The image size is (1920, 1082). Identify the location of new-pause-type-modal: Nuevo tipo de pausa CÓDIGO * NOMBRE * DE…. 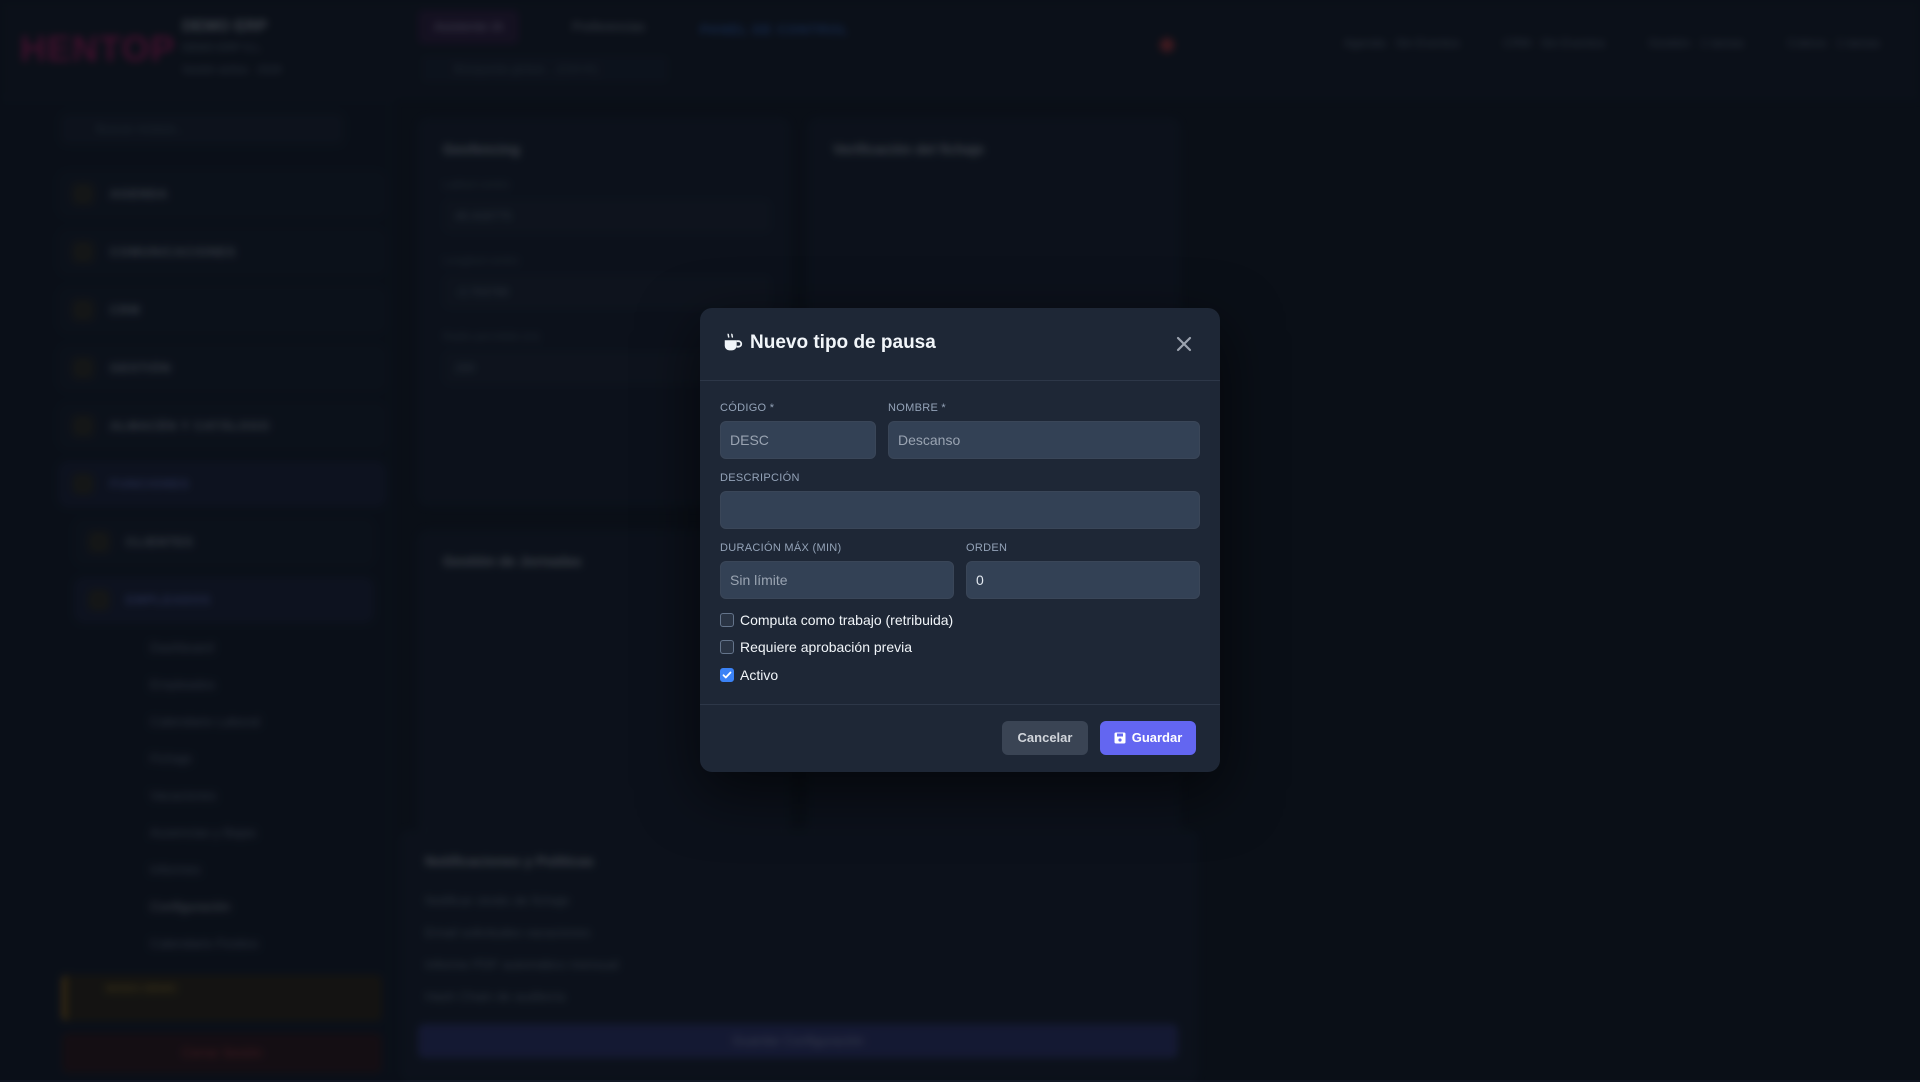
(960, 540).